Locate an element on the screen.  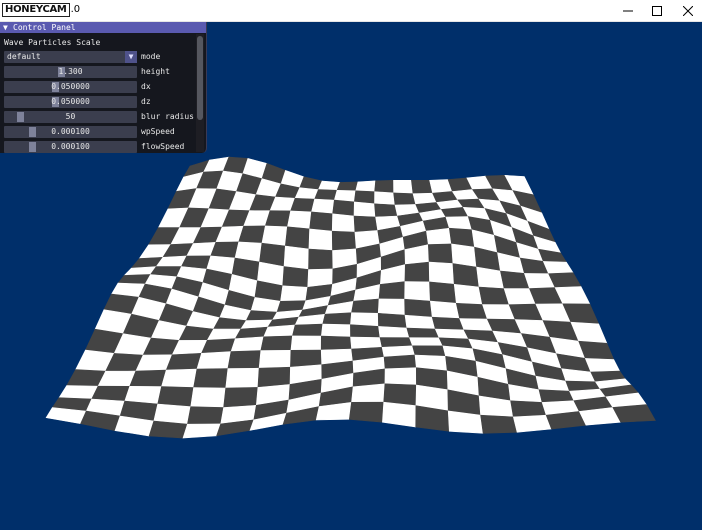
height-value: 1.300 is located at coordinates (70, 71).